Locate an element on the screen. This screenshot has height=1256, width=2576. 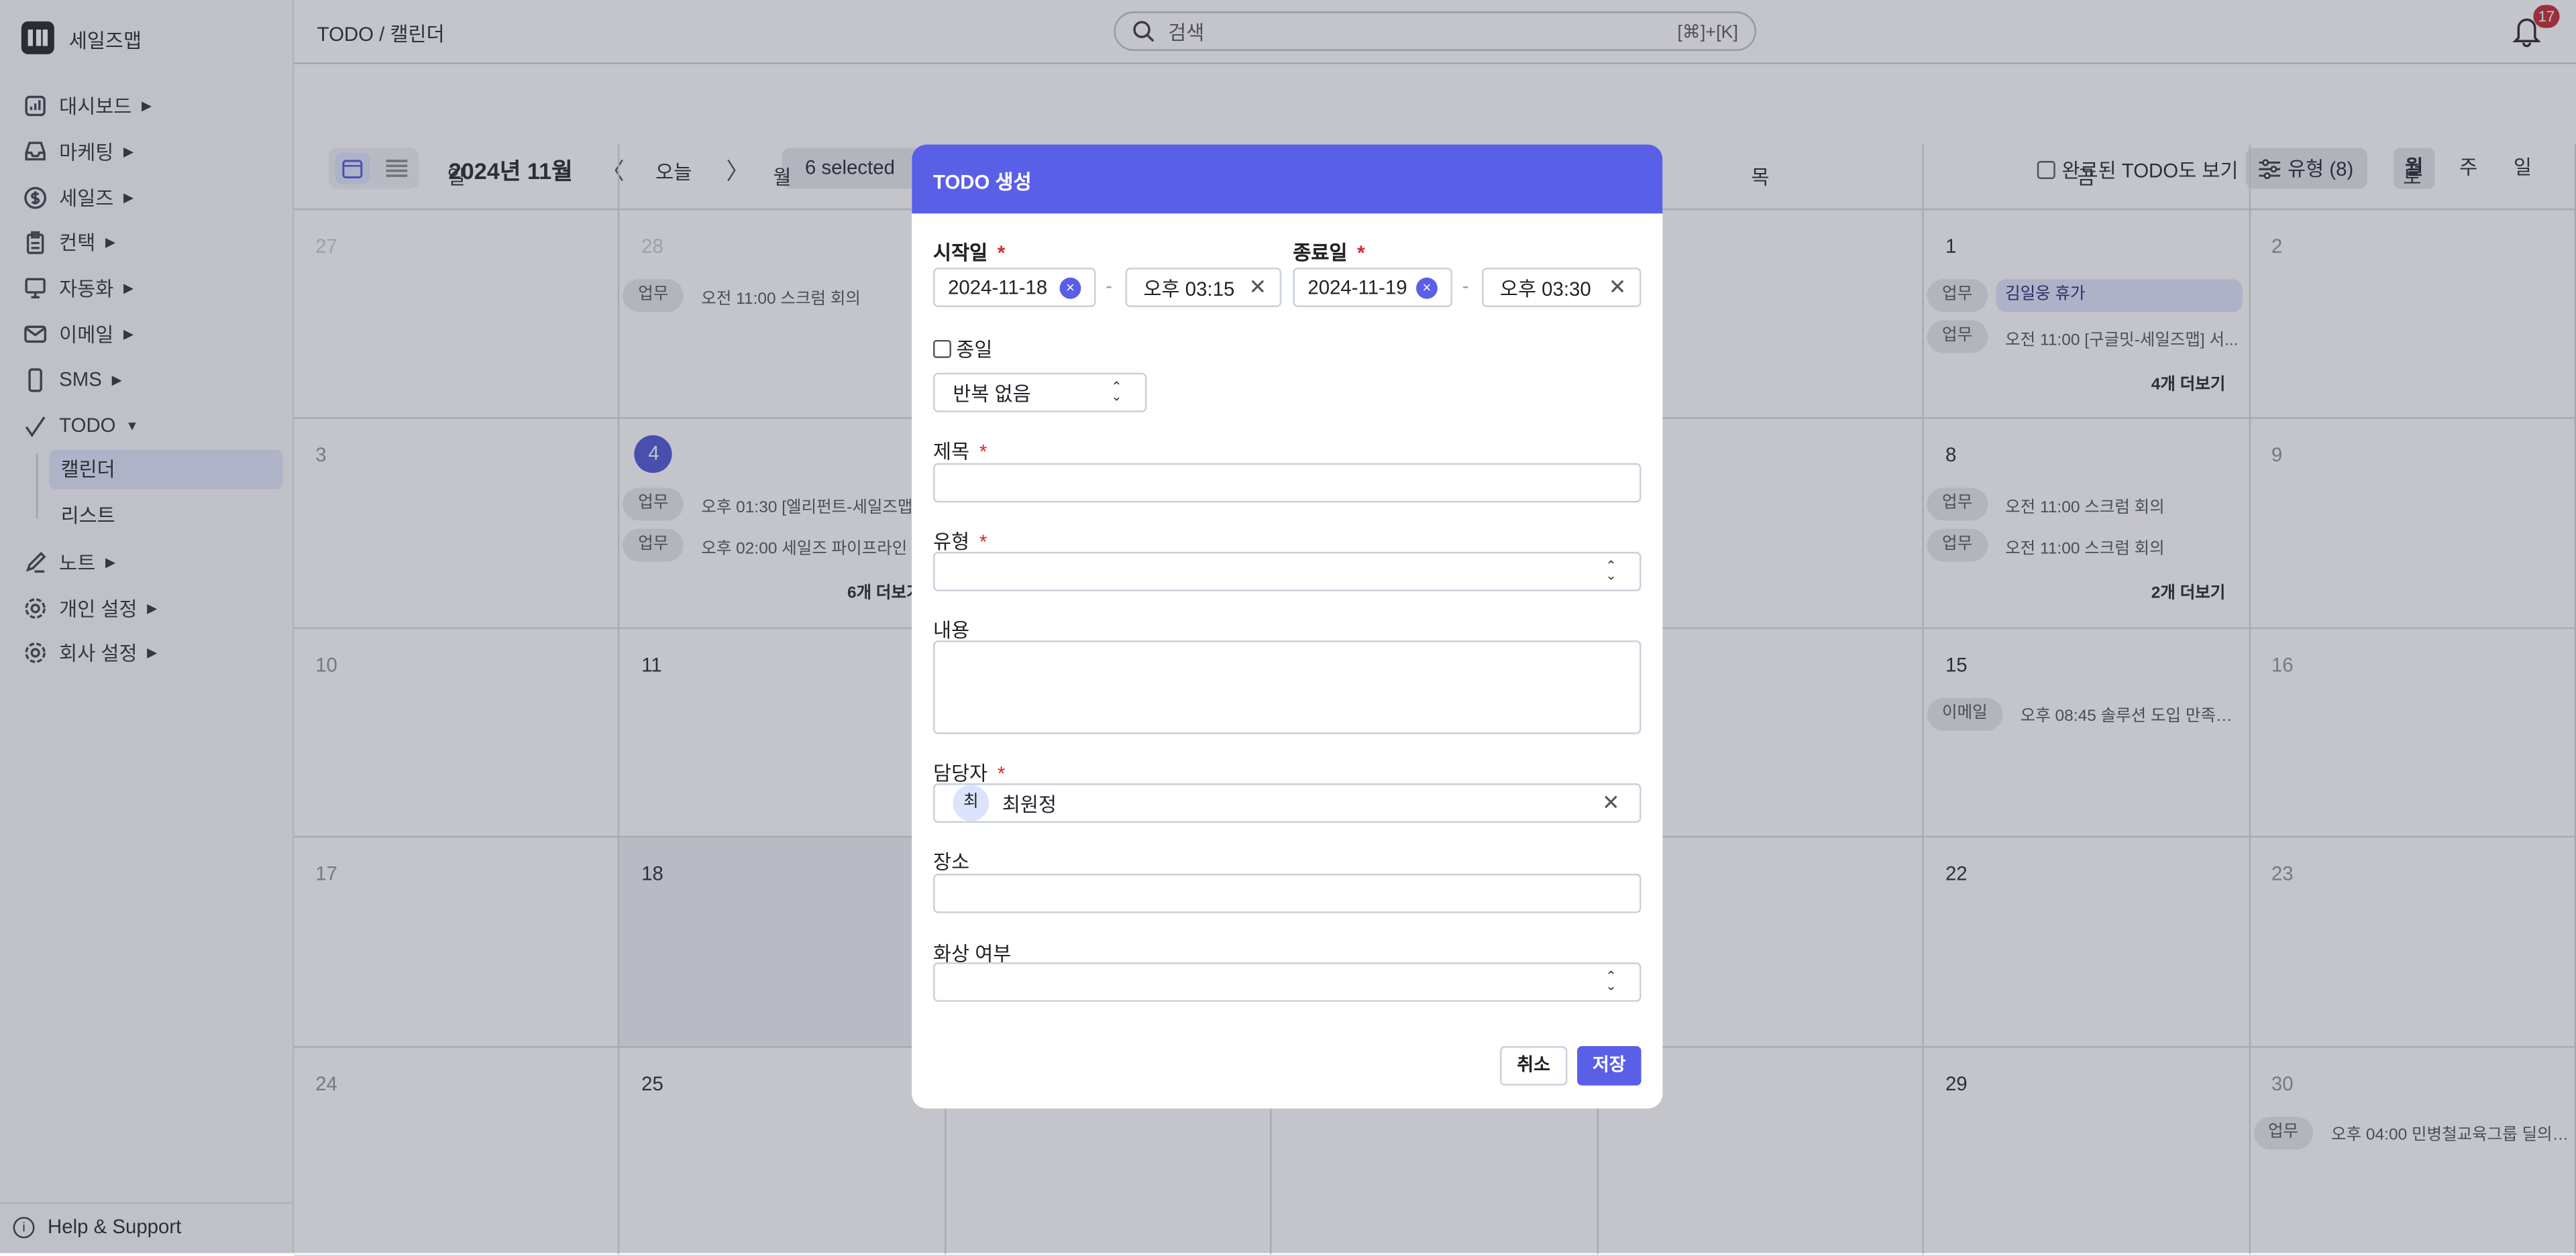
repeat-select: 반복 없음 ⌃ ⌄ is located at coordinates (1040, 392).